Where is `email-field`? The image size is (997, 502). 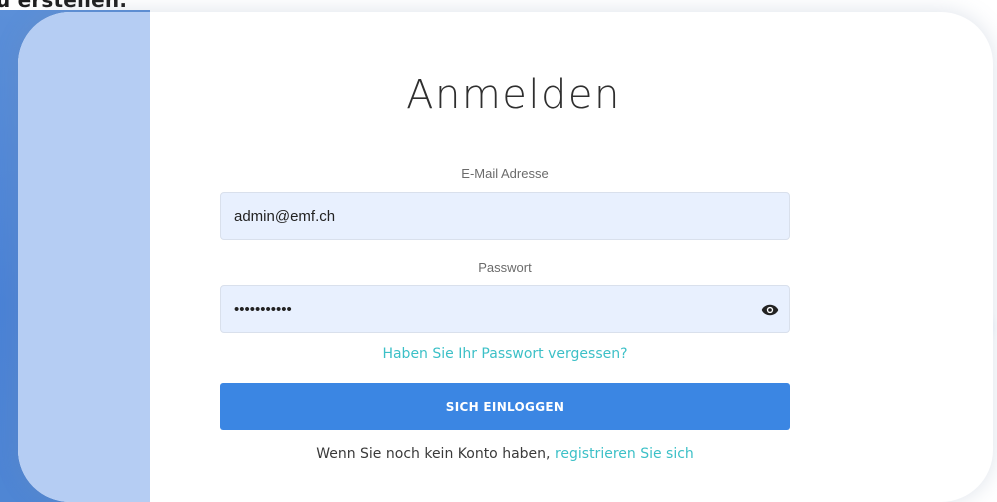
email-field is located at coordinates (505, 216).